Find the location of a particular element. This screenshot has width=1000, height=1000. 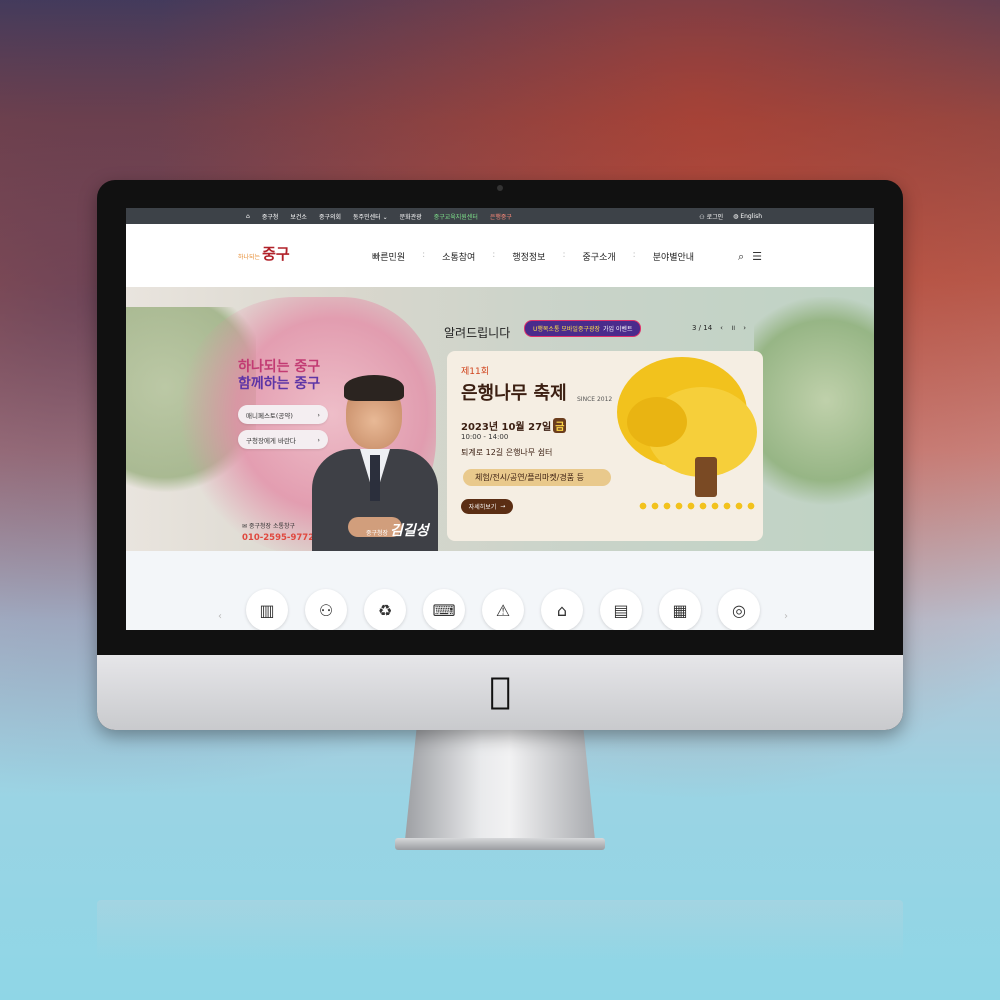

hotline-phone: 010-2595-9772 is located at coordinates (278, 538).